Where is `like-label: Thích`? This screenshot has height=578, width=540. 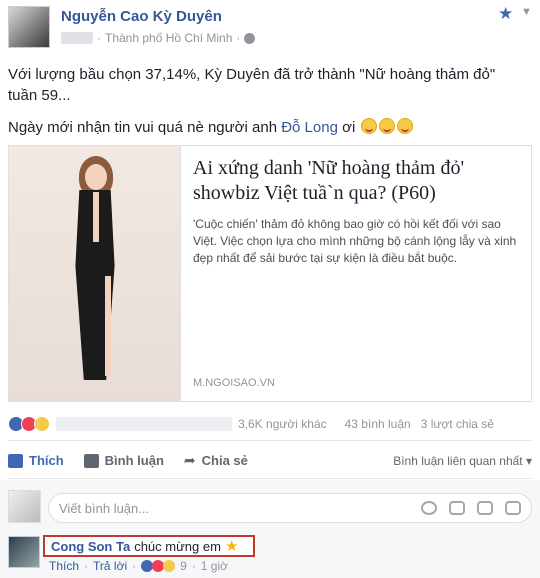
like-label: Thích is located at coordinates (46, 460).